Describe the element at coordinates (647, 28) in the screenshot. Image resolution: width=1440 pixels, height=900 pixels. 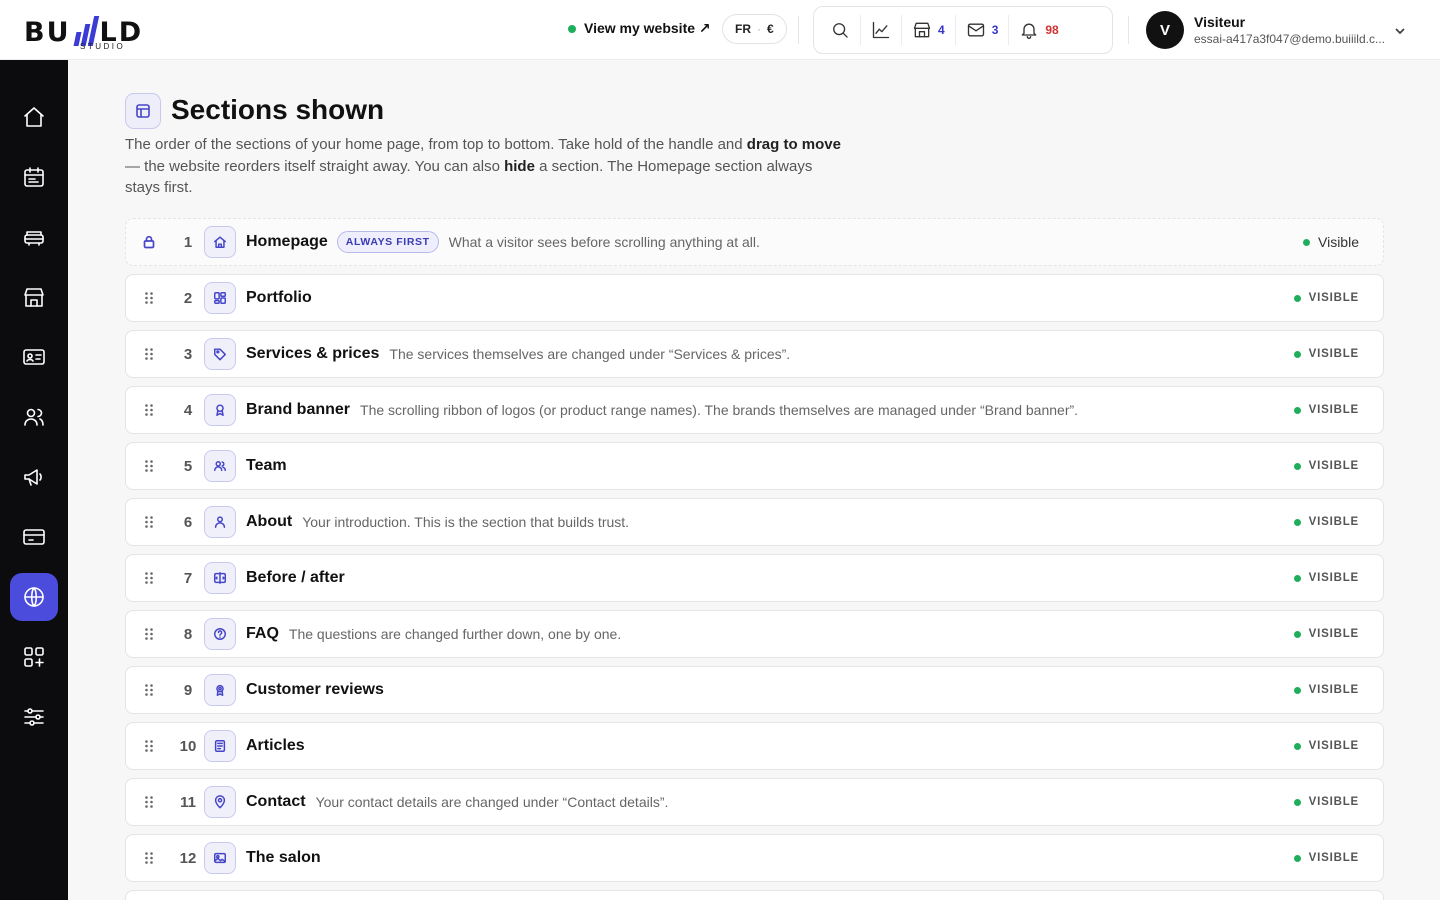
I see `view-website-label: View my website ↗` at that location.